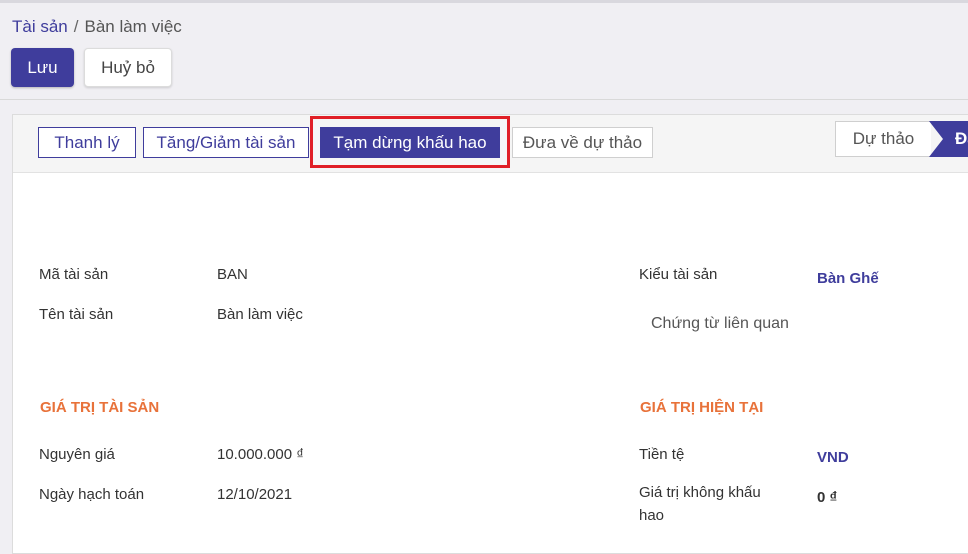 The image size is (968, 554). What do you see at coordinates (128, 67) in the screenshot?
I see `cancel-button: Huỷ bỏ` at bounding box center [128, 67].